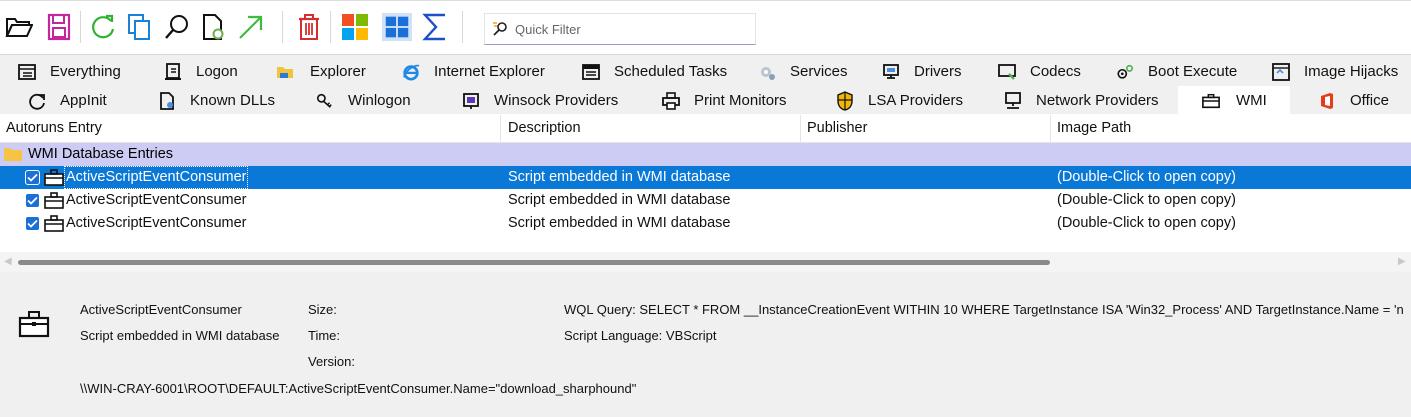 The width and height of the screenshot is (1411, 417). What do you see at coordinates (34, 324) in the screenshot?
I see `wmi-consumer-icon` at bounding box center [34, 324].